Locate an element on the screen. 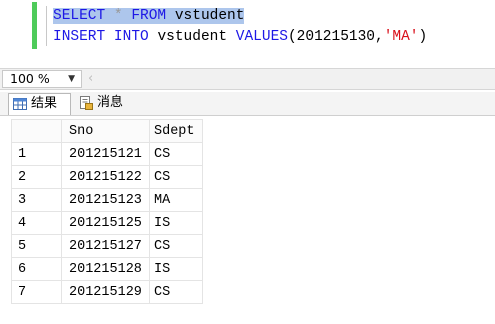  cell-sno: 201215129 is located at coordinates (105, 292).